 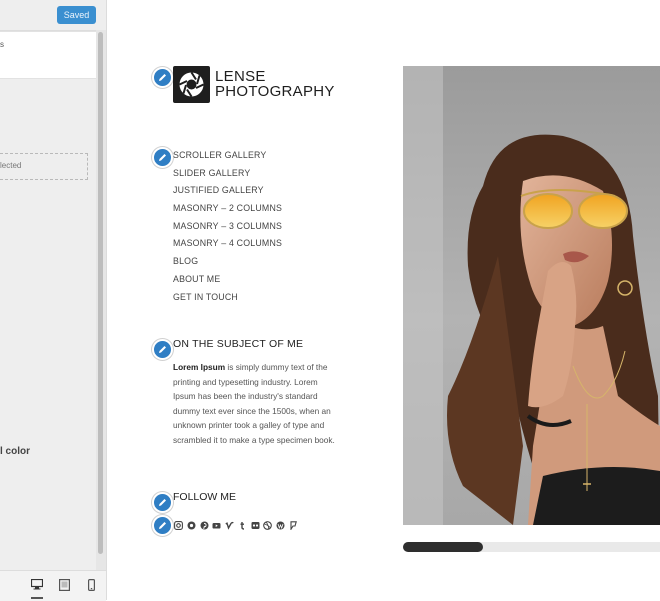 I want to click on edit-follow-icon, so click(x=162, y=502).